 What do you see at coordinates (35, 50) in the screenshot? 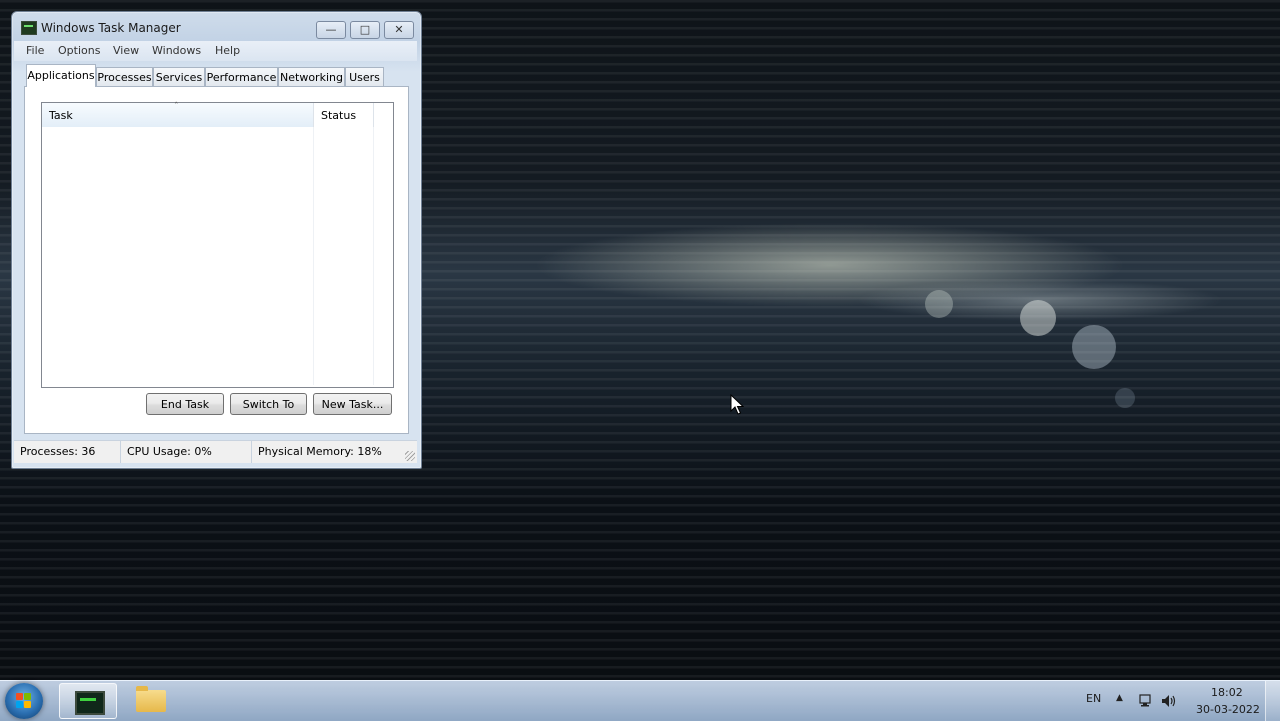
I see `menu-file: File` at bounding box center [35, 50].